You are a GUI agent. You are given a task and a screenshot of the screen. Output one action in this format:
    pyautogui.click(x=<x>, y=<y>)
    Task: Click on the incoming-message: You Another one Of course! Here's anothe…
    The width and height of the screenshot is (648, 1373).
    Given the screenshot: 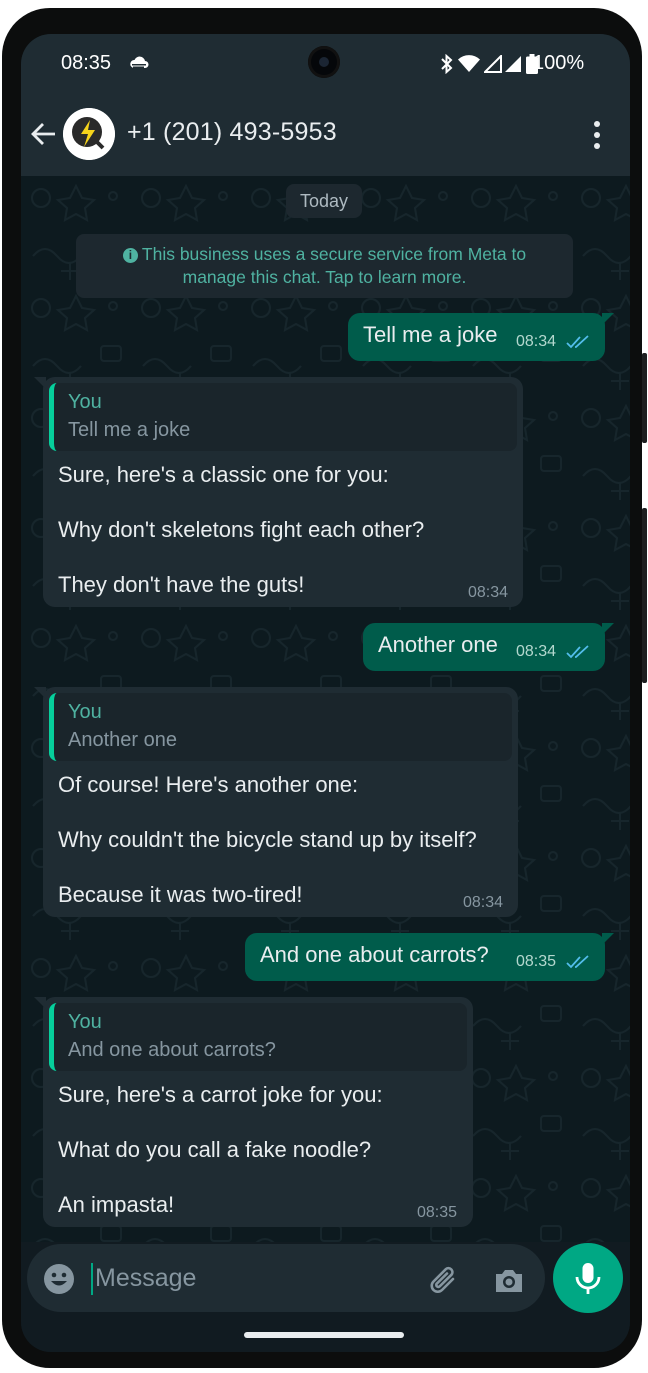 What is the action you would take?
    pyautogui.click(x=276, y=802)
    